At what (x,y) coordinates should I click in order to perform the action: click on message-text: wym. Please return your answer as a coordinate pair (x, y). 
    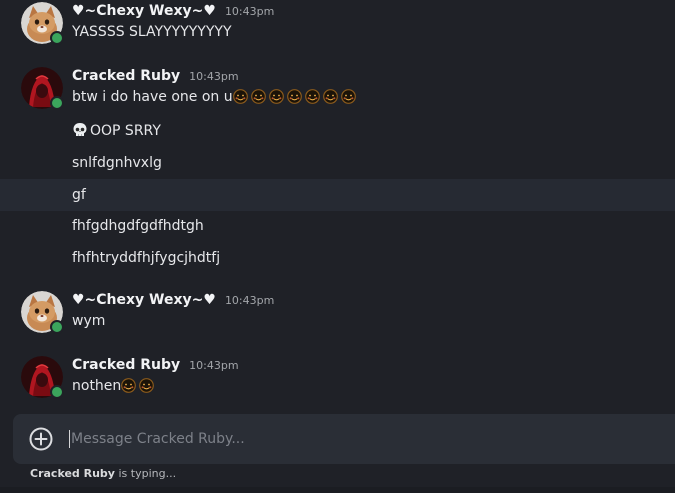
    Looking at the image, I should click on (89, 321).